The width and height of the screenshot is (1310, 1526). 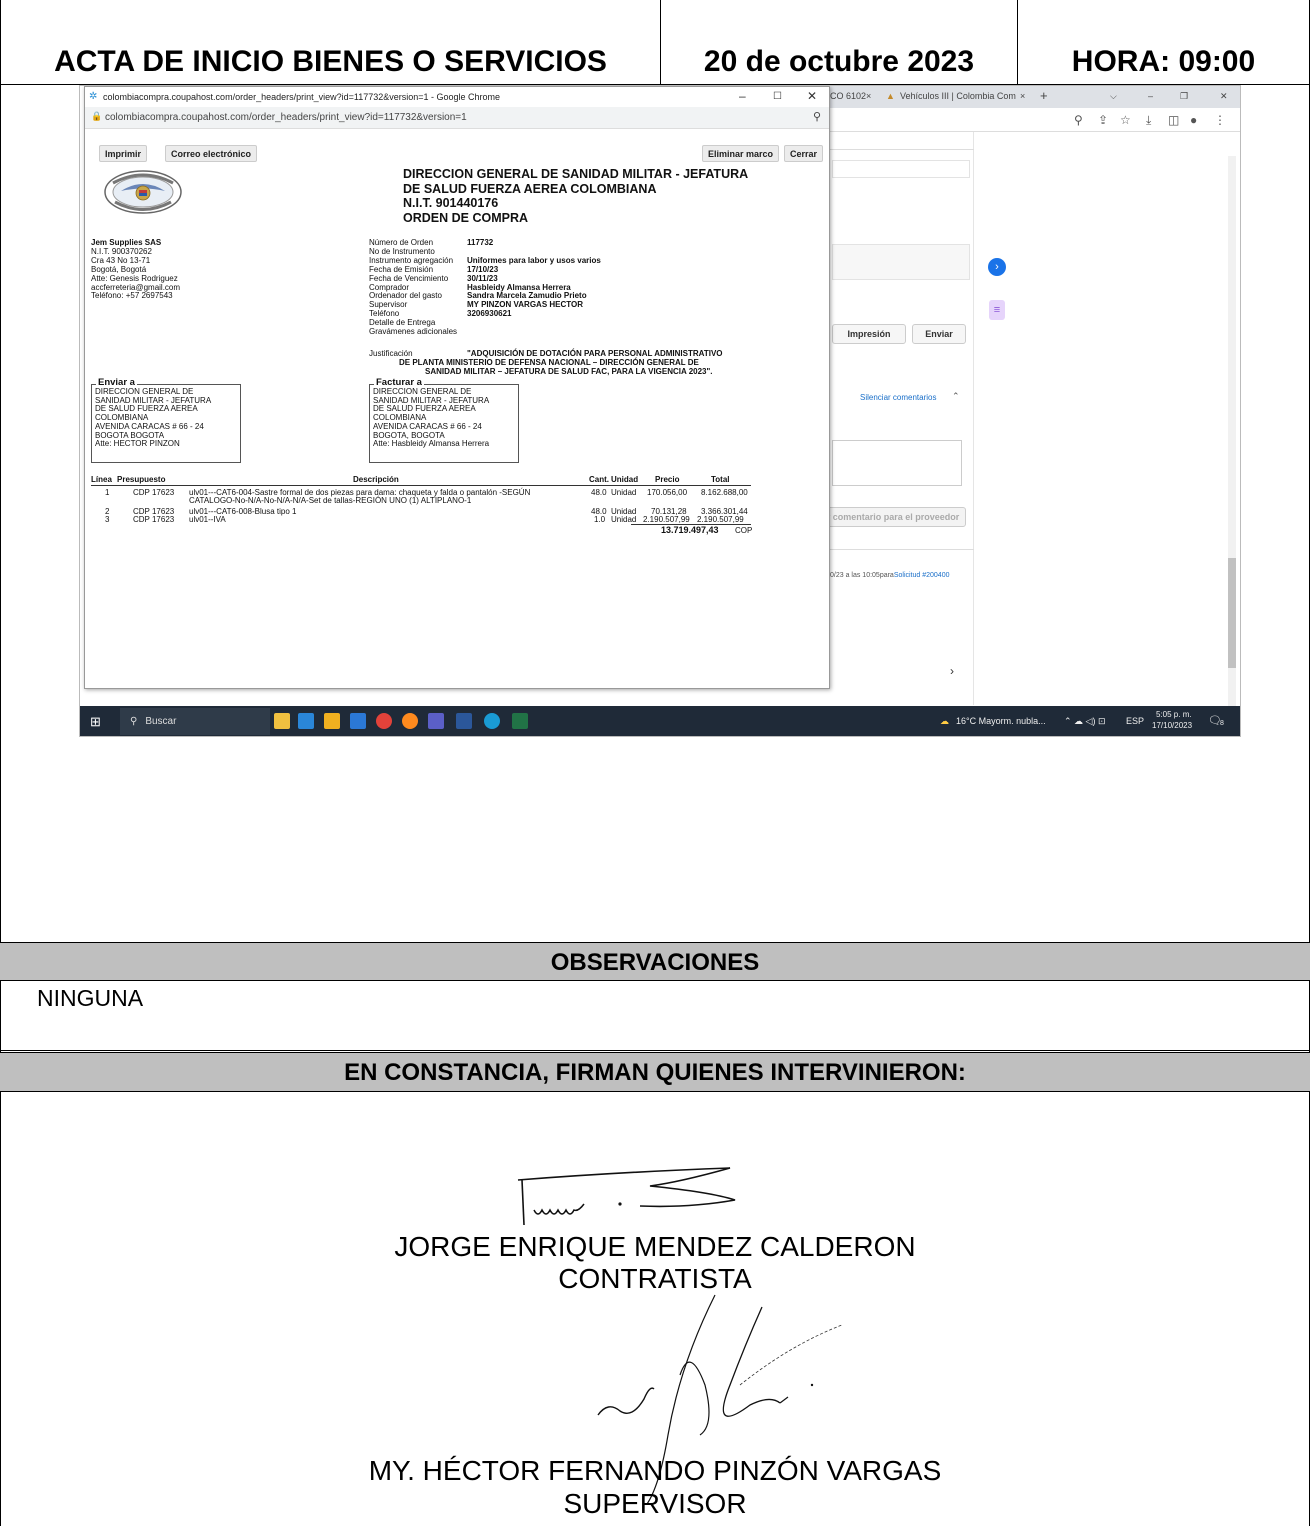 I want to click on log-entry: 0/23 a las 10:05paraSolicitud #200400, so click(x=889, y=575).